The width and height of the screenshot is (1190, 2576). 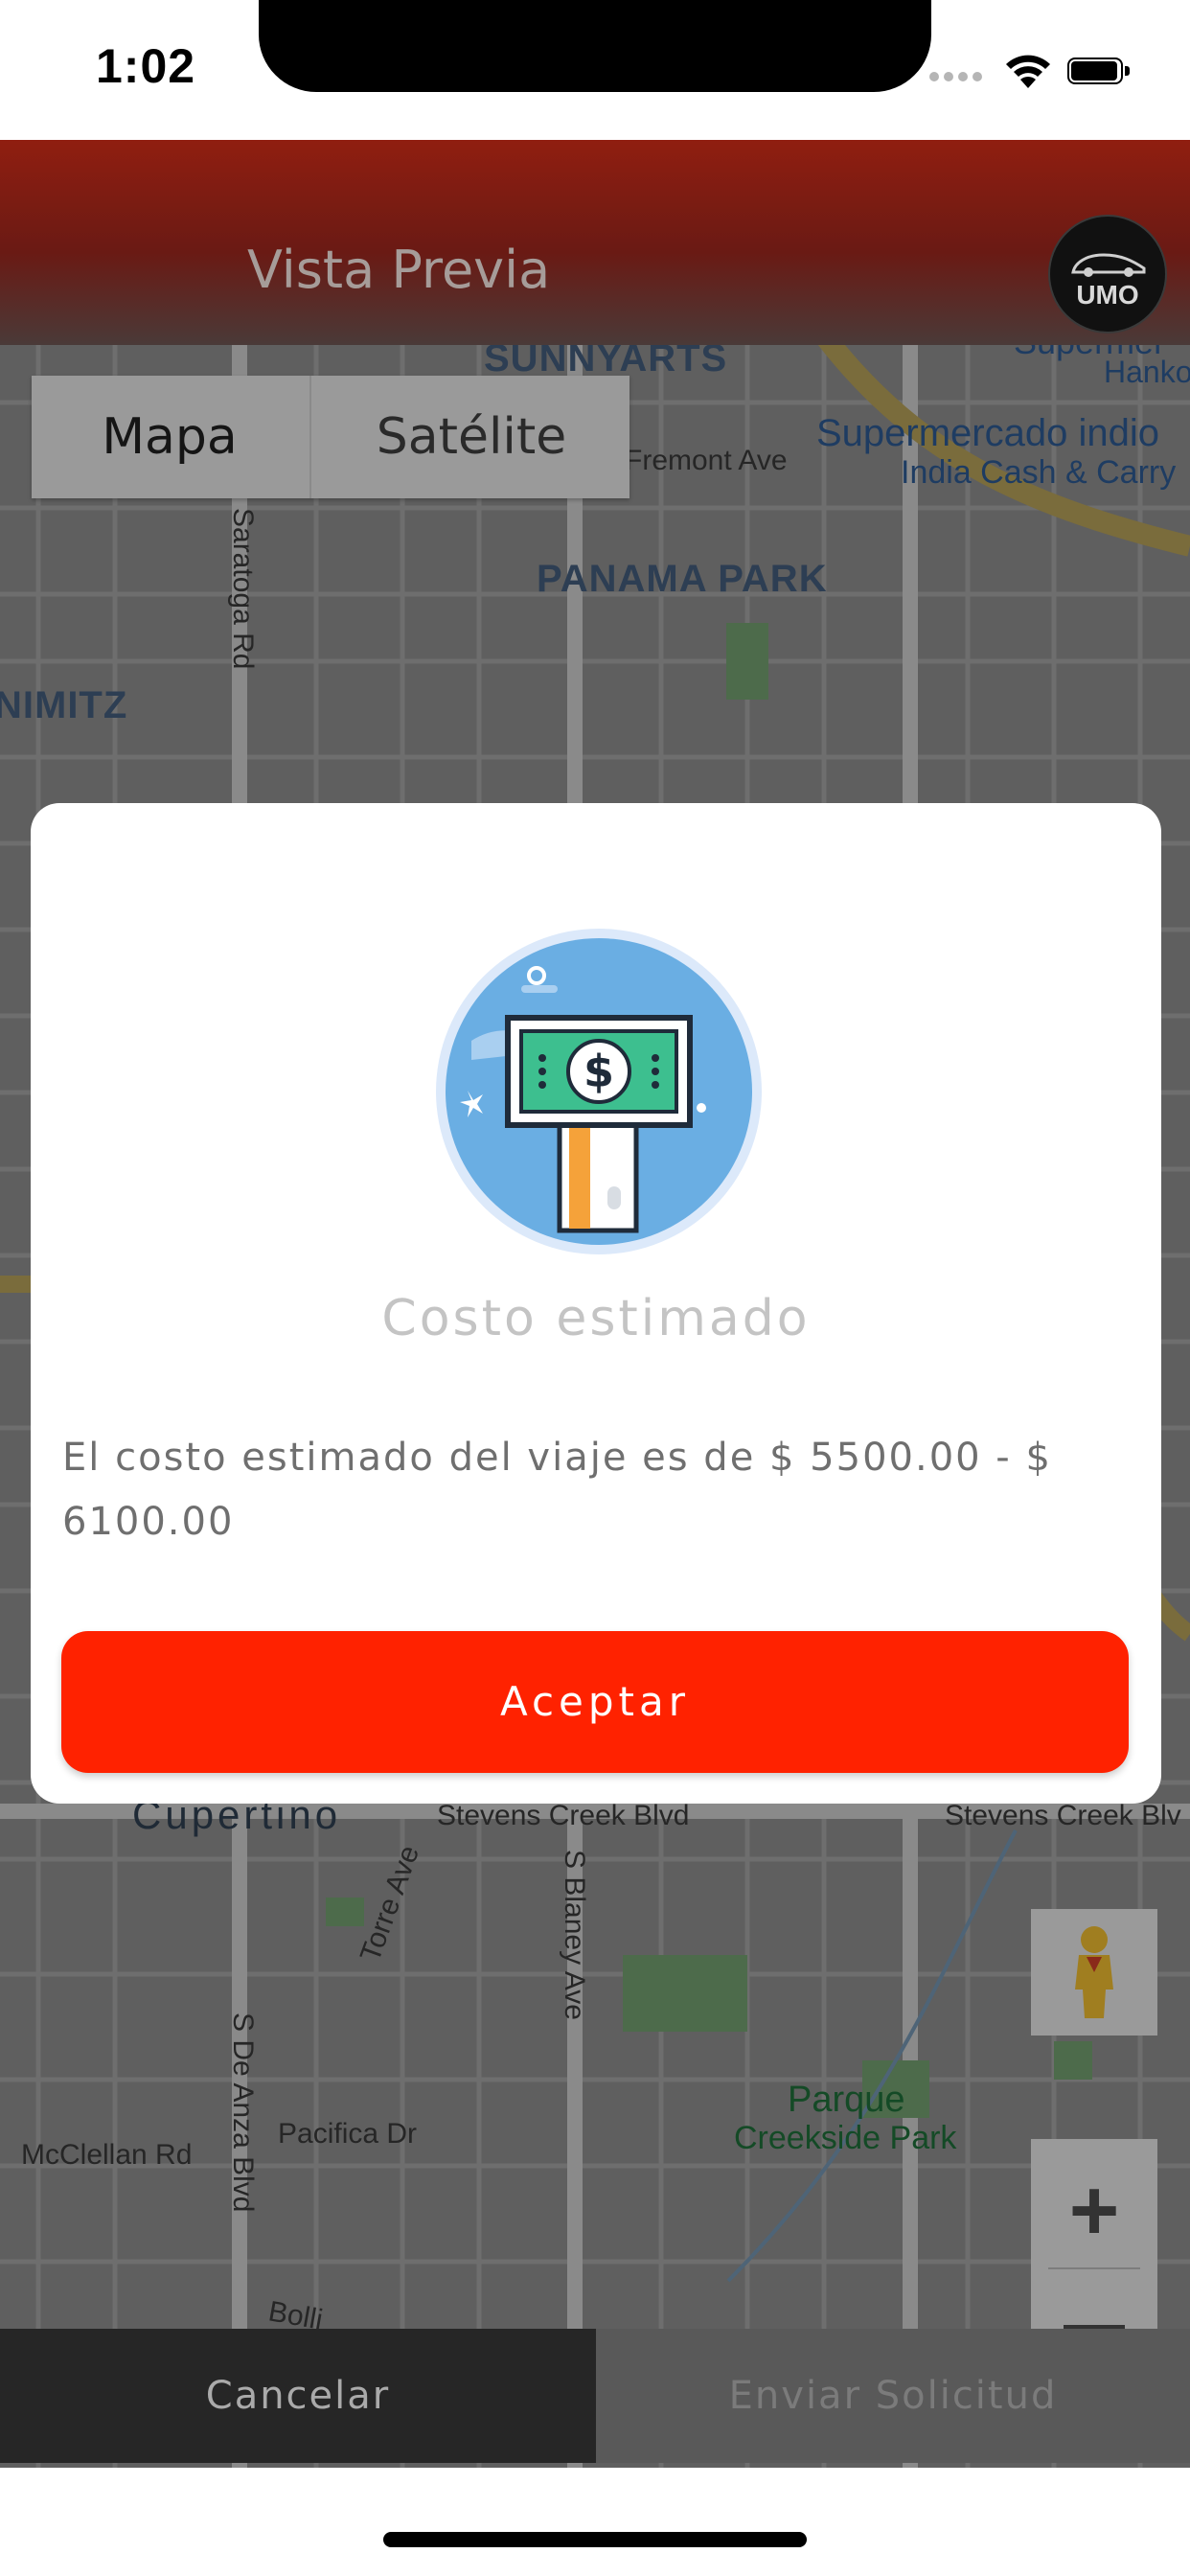 I want to click on device-notch, so click(x=595, y=46).